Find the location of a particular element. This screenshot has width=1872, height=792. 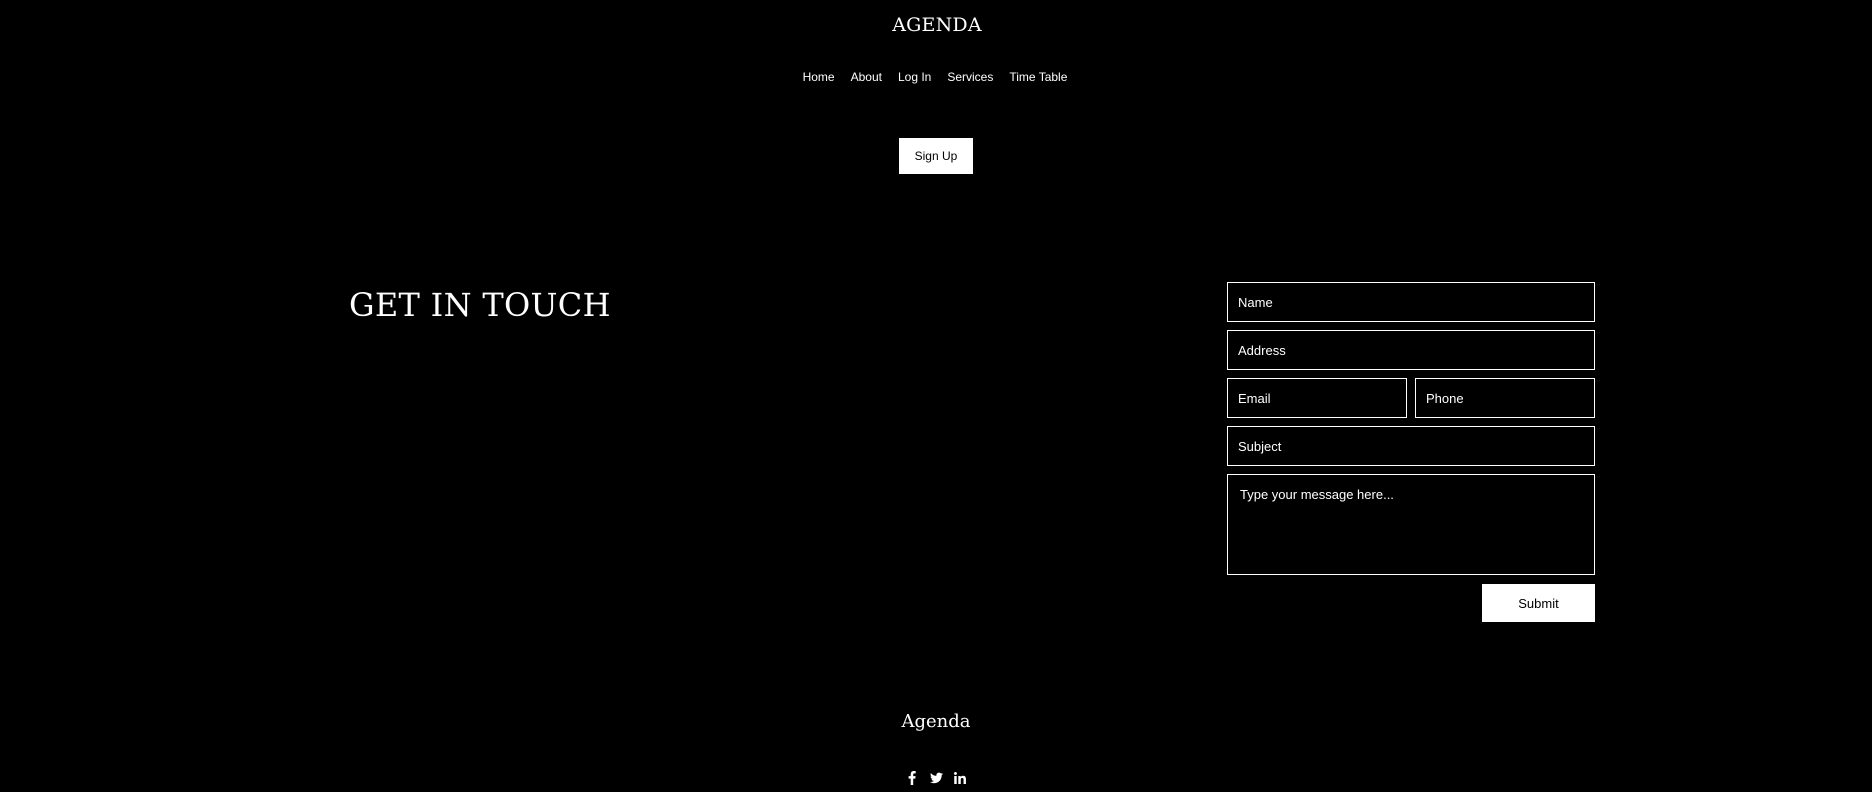

nav-services: Services is located at coordinates (970, 77).